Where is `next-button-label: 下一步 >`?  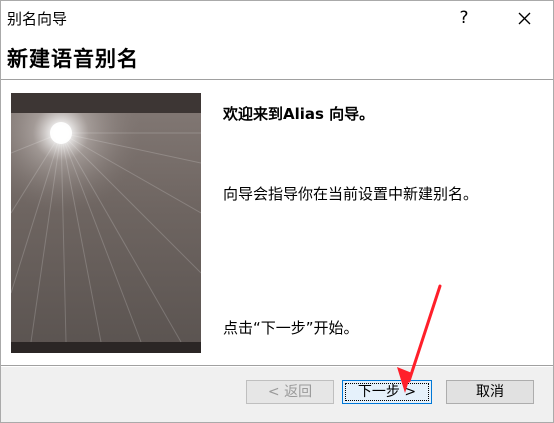
next-button-label: 下一步 > is located at coordinates (387, 392).